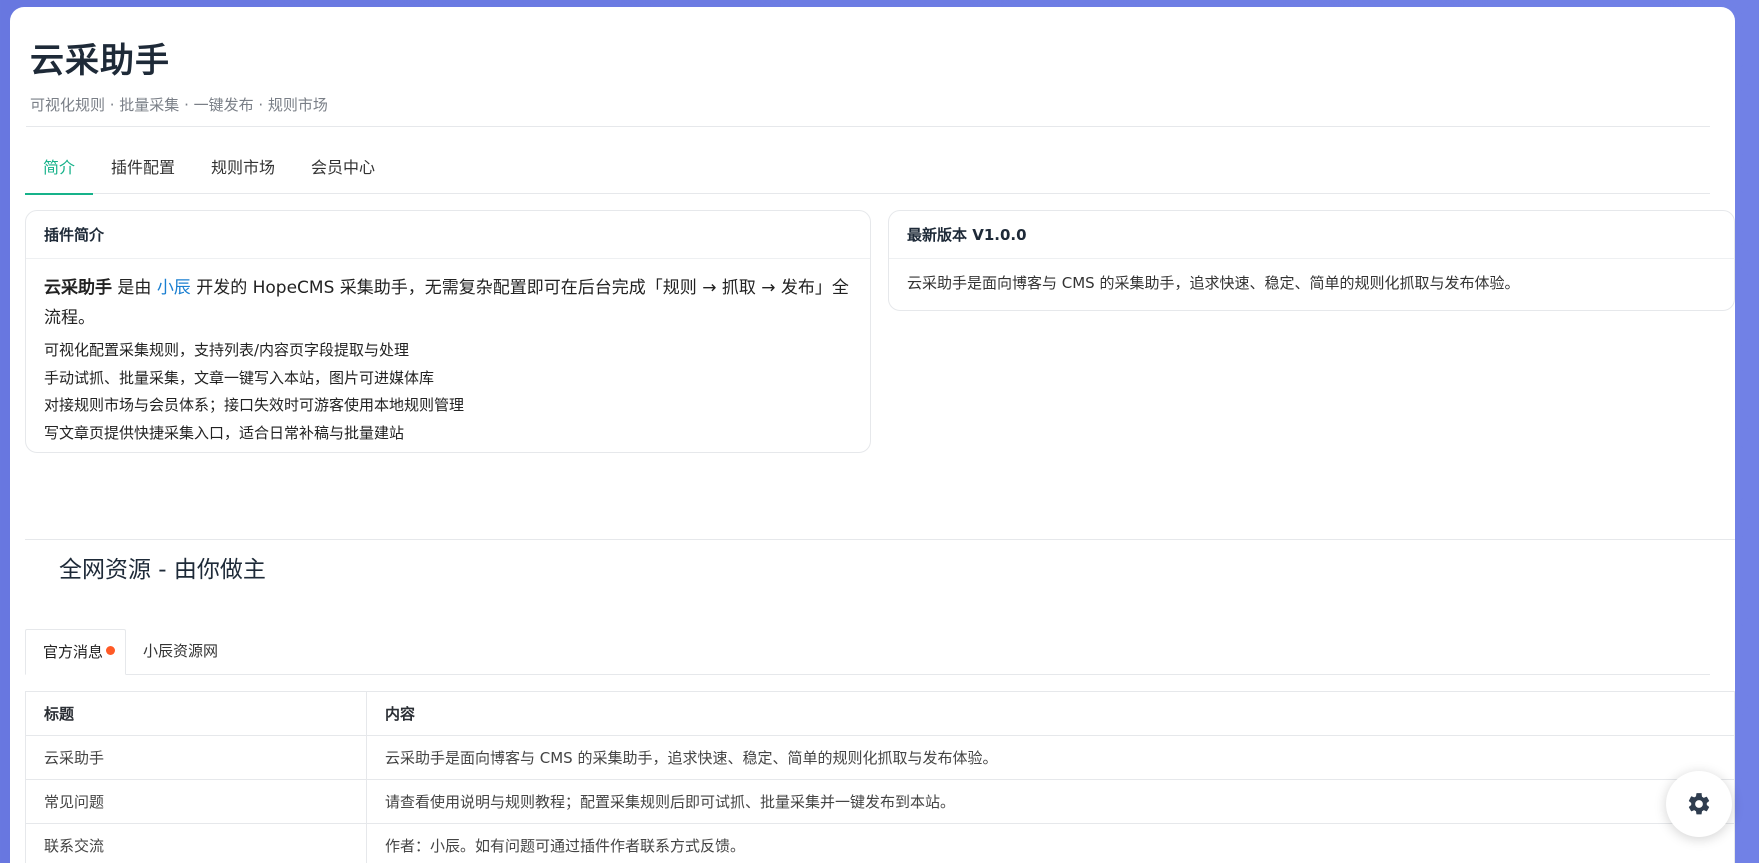 This screenshot has width=1759, height=863. I want to click on card-heading: 最新版本 V1.0.0, so click(1311, 235).